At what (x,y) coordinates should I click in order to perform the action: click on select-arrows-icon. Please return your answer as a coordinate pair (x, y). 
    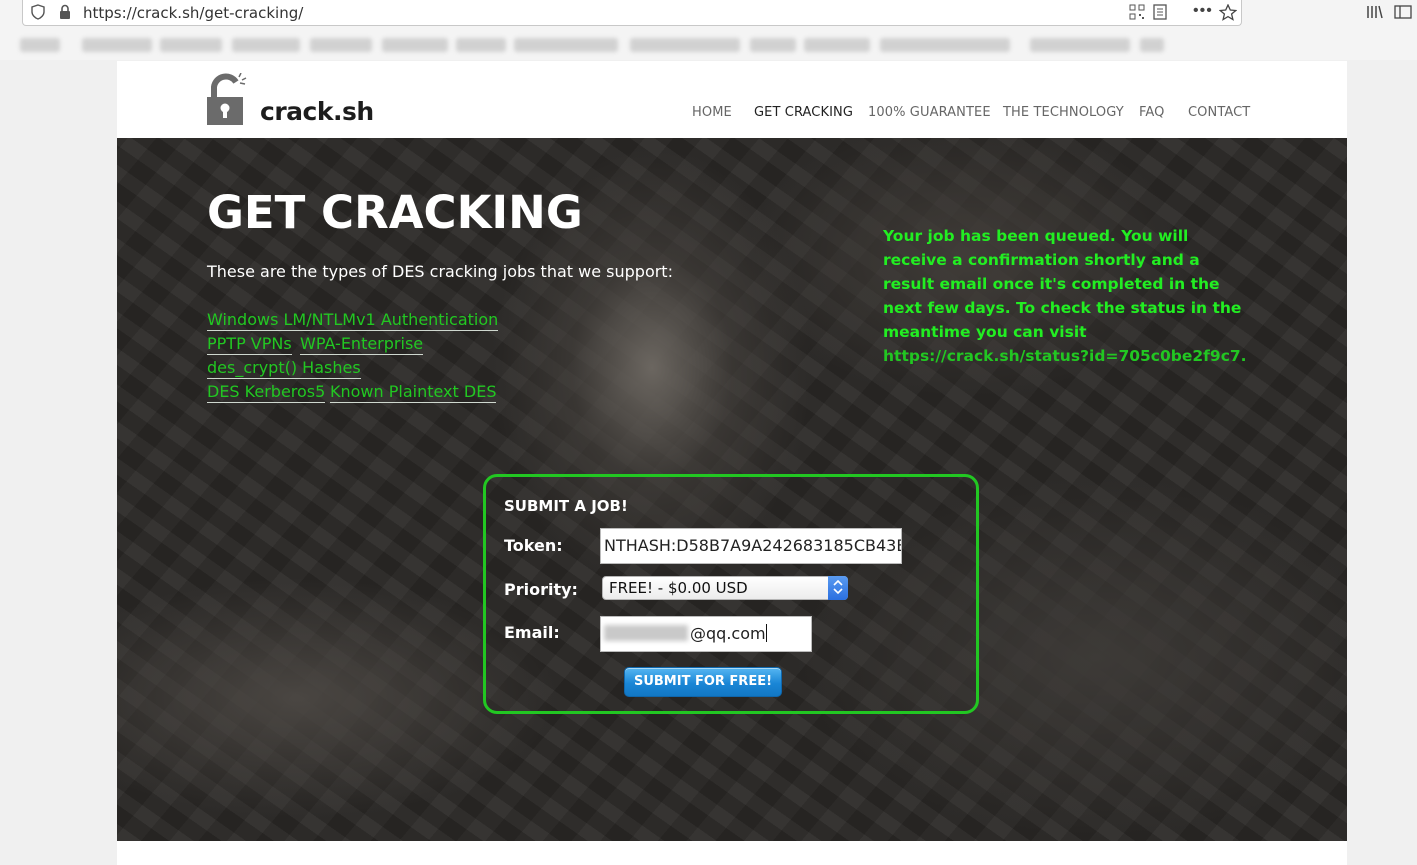
    Looking at the image, I should click on (838, 588).